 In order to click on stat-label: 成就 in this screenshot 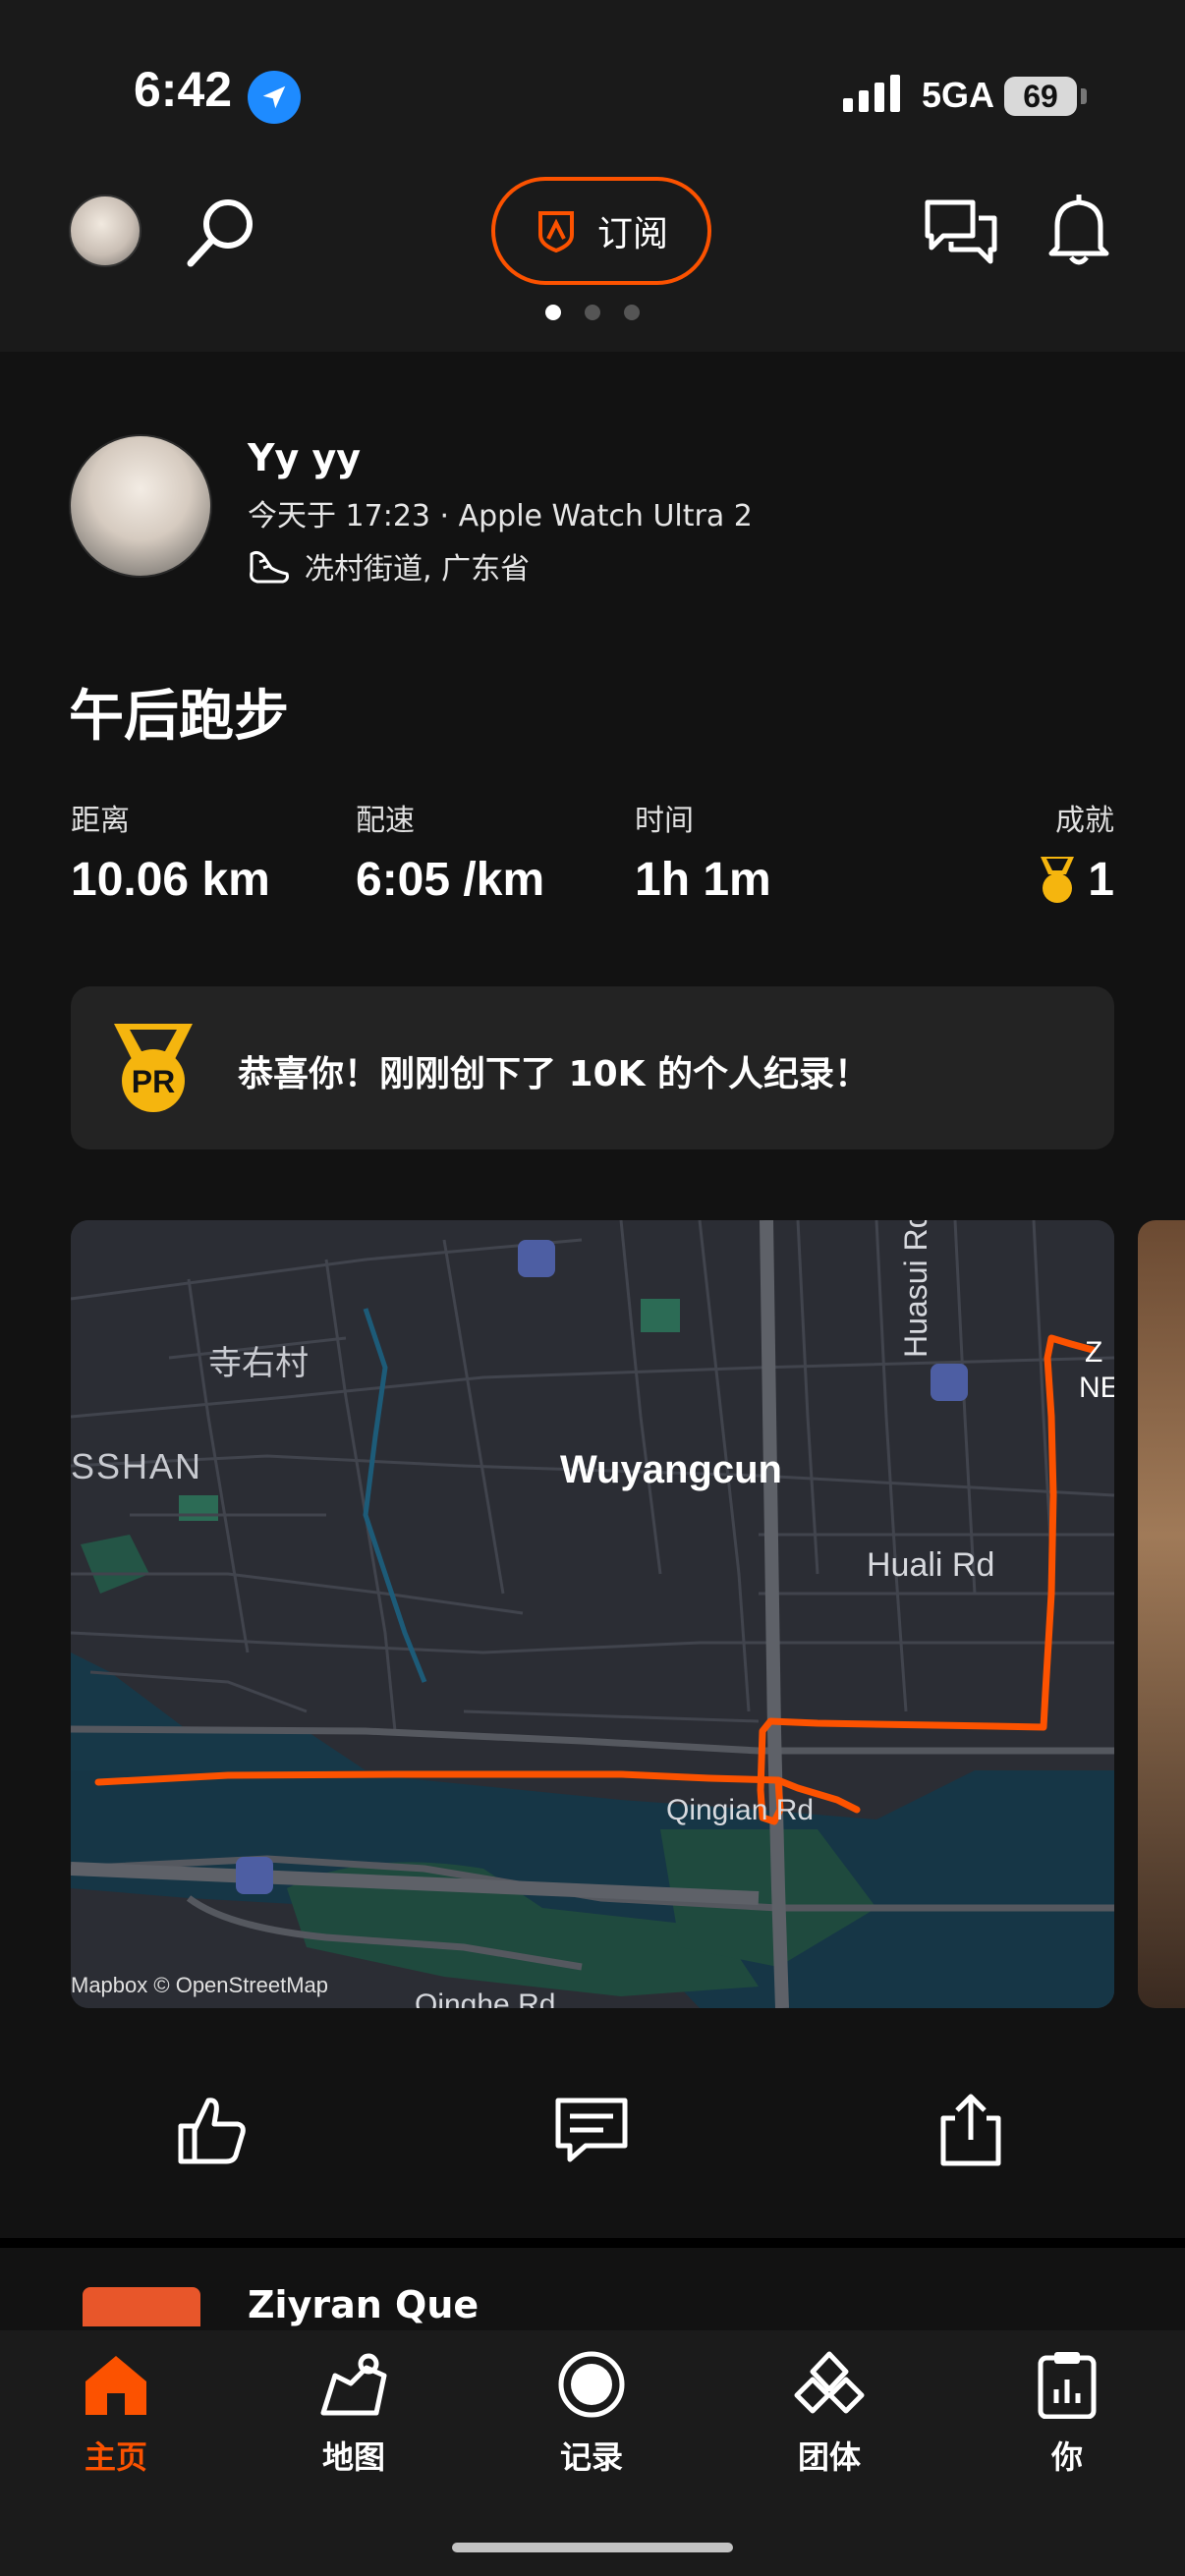, I will do `click(1084, 821)`.